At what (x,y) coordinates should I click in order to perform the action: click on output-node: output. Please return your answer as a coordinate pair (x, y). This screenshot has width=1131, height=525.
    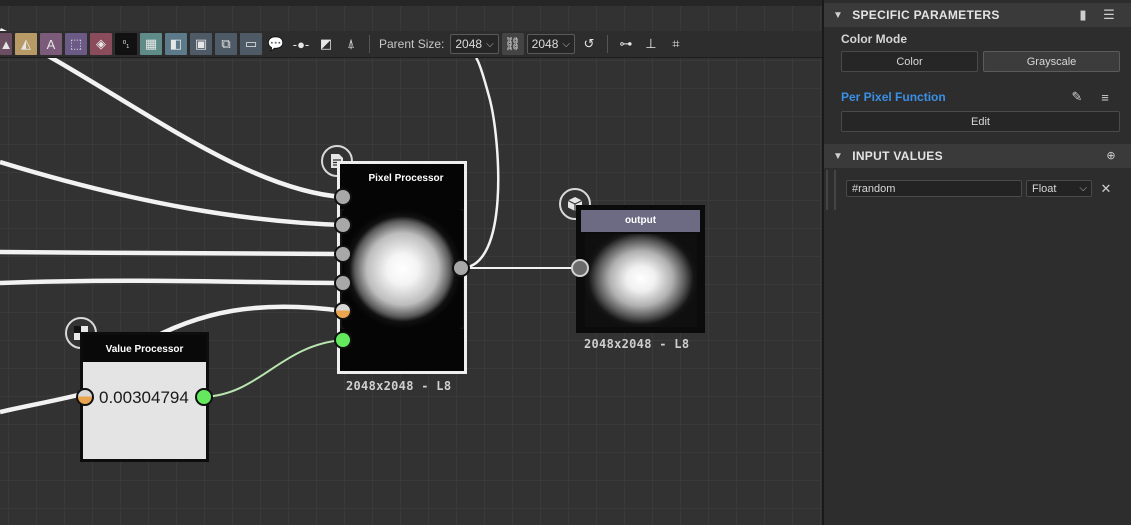
    Looking at the image, I should click on (640, 269).